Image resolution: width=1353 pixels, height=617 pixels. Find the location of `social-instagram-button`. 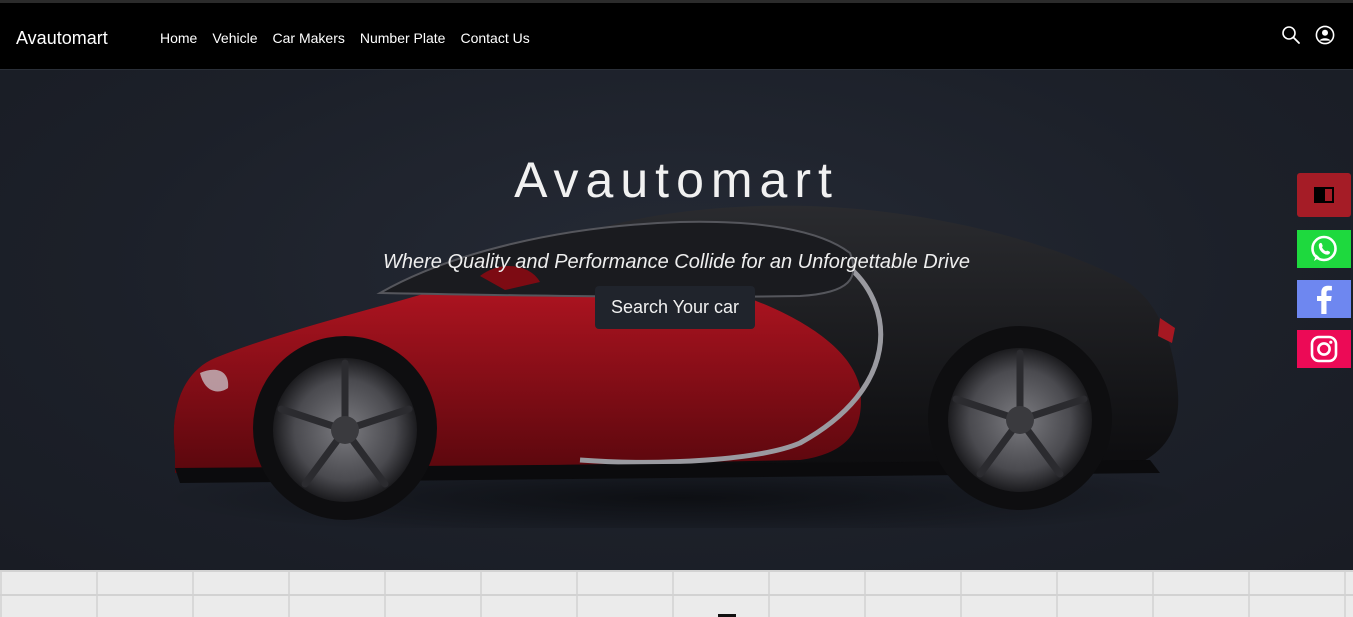

social-instagram-button is located at coordinates (1324, 349).